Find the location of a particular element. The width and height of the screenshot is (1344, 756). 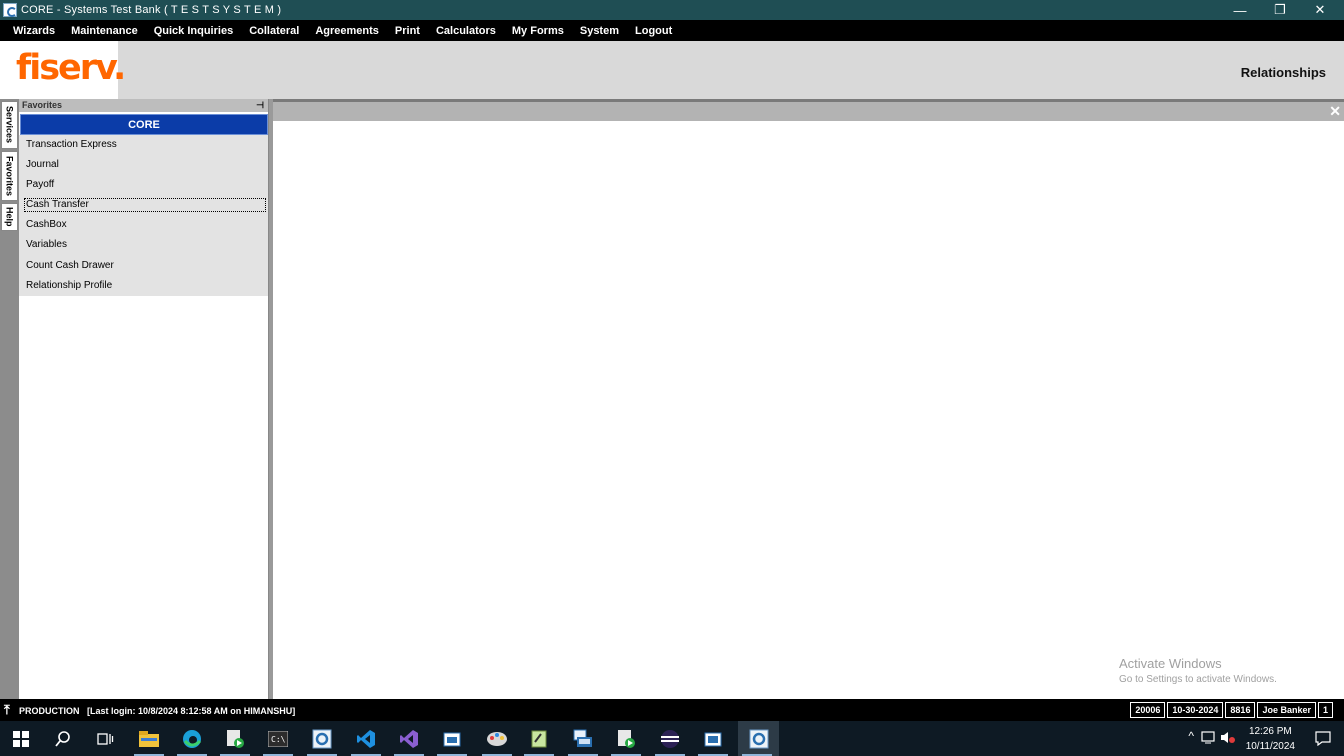

search-icon is located at coordinates (63, 738).